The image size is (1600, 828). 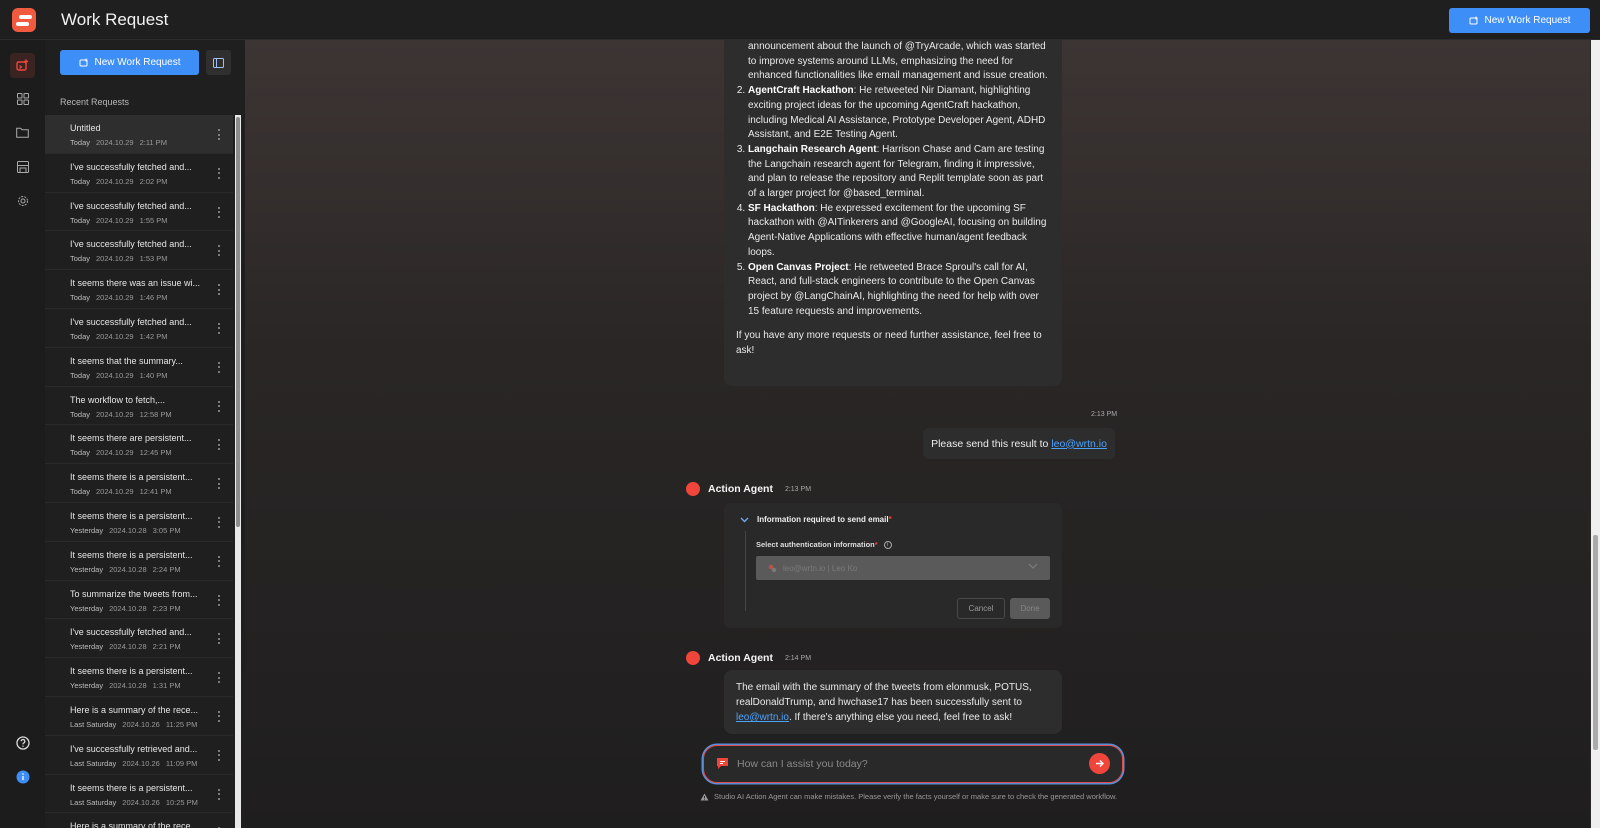 I want to click on request-meta: Yesterday 2024.10.28 1:31 PM, so click(x=125, y=685).